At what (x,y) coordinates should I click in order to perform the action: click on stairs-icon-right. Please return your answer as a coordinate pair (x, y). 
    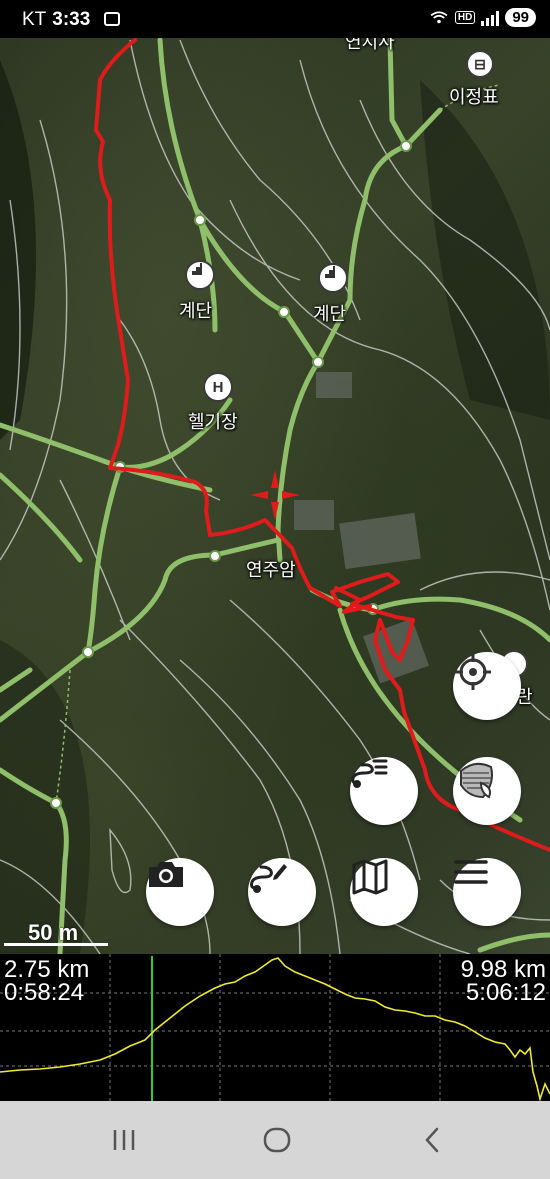
    Looking at the image, I should click on (333, 278).